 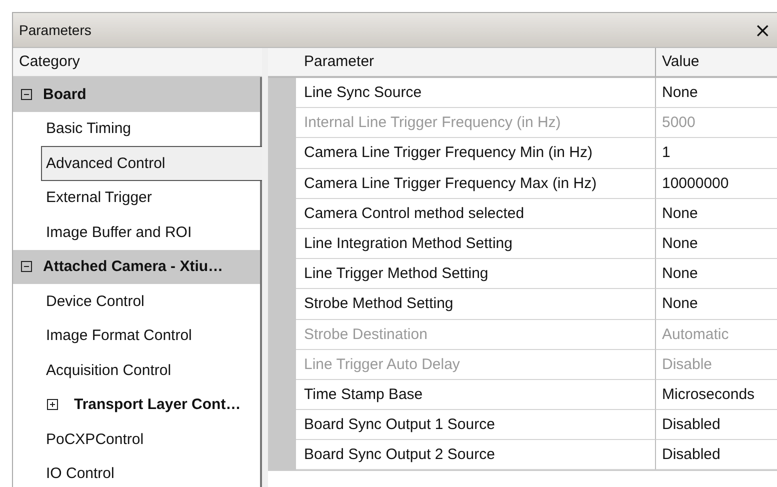 What do you see at coordinates (475, 425) in the screenshot?
I see `parameter-name: Board Sync Output 1 Source` at bounding box center [475, 425].